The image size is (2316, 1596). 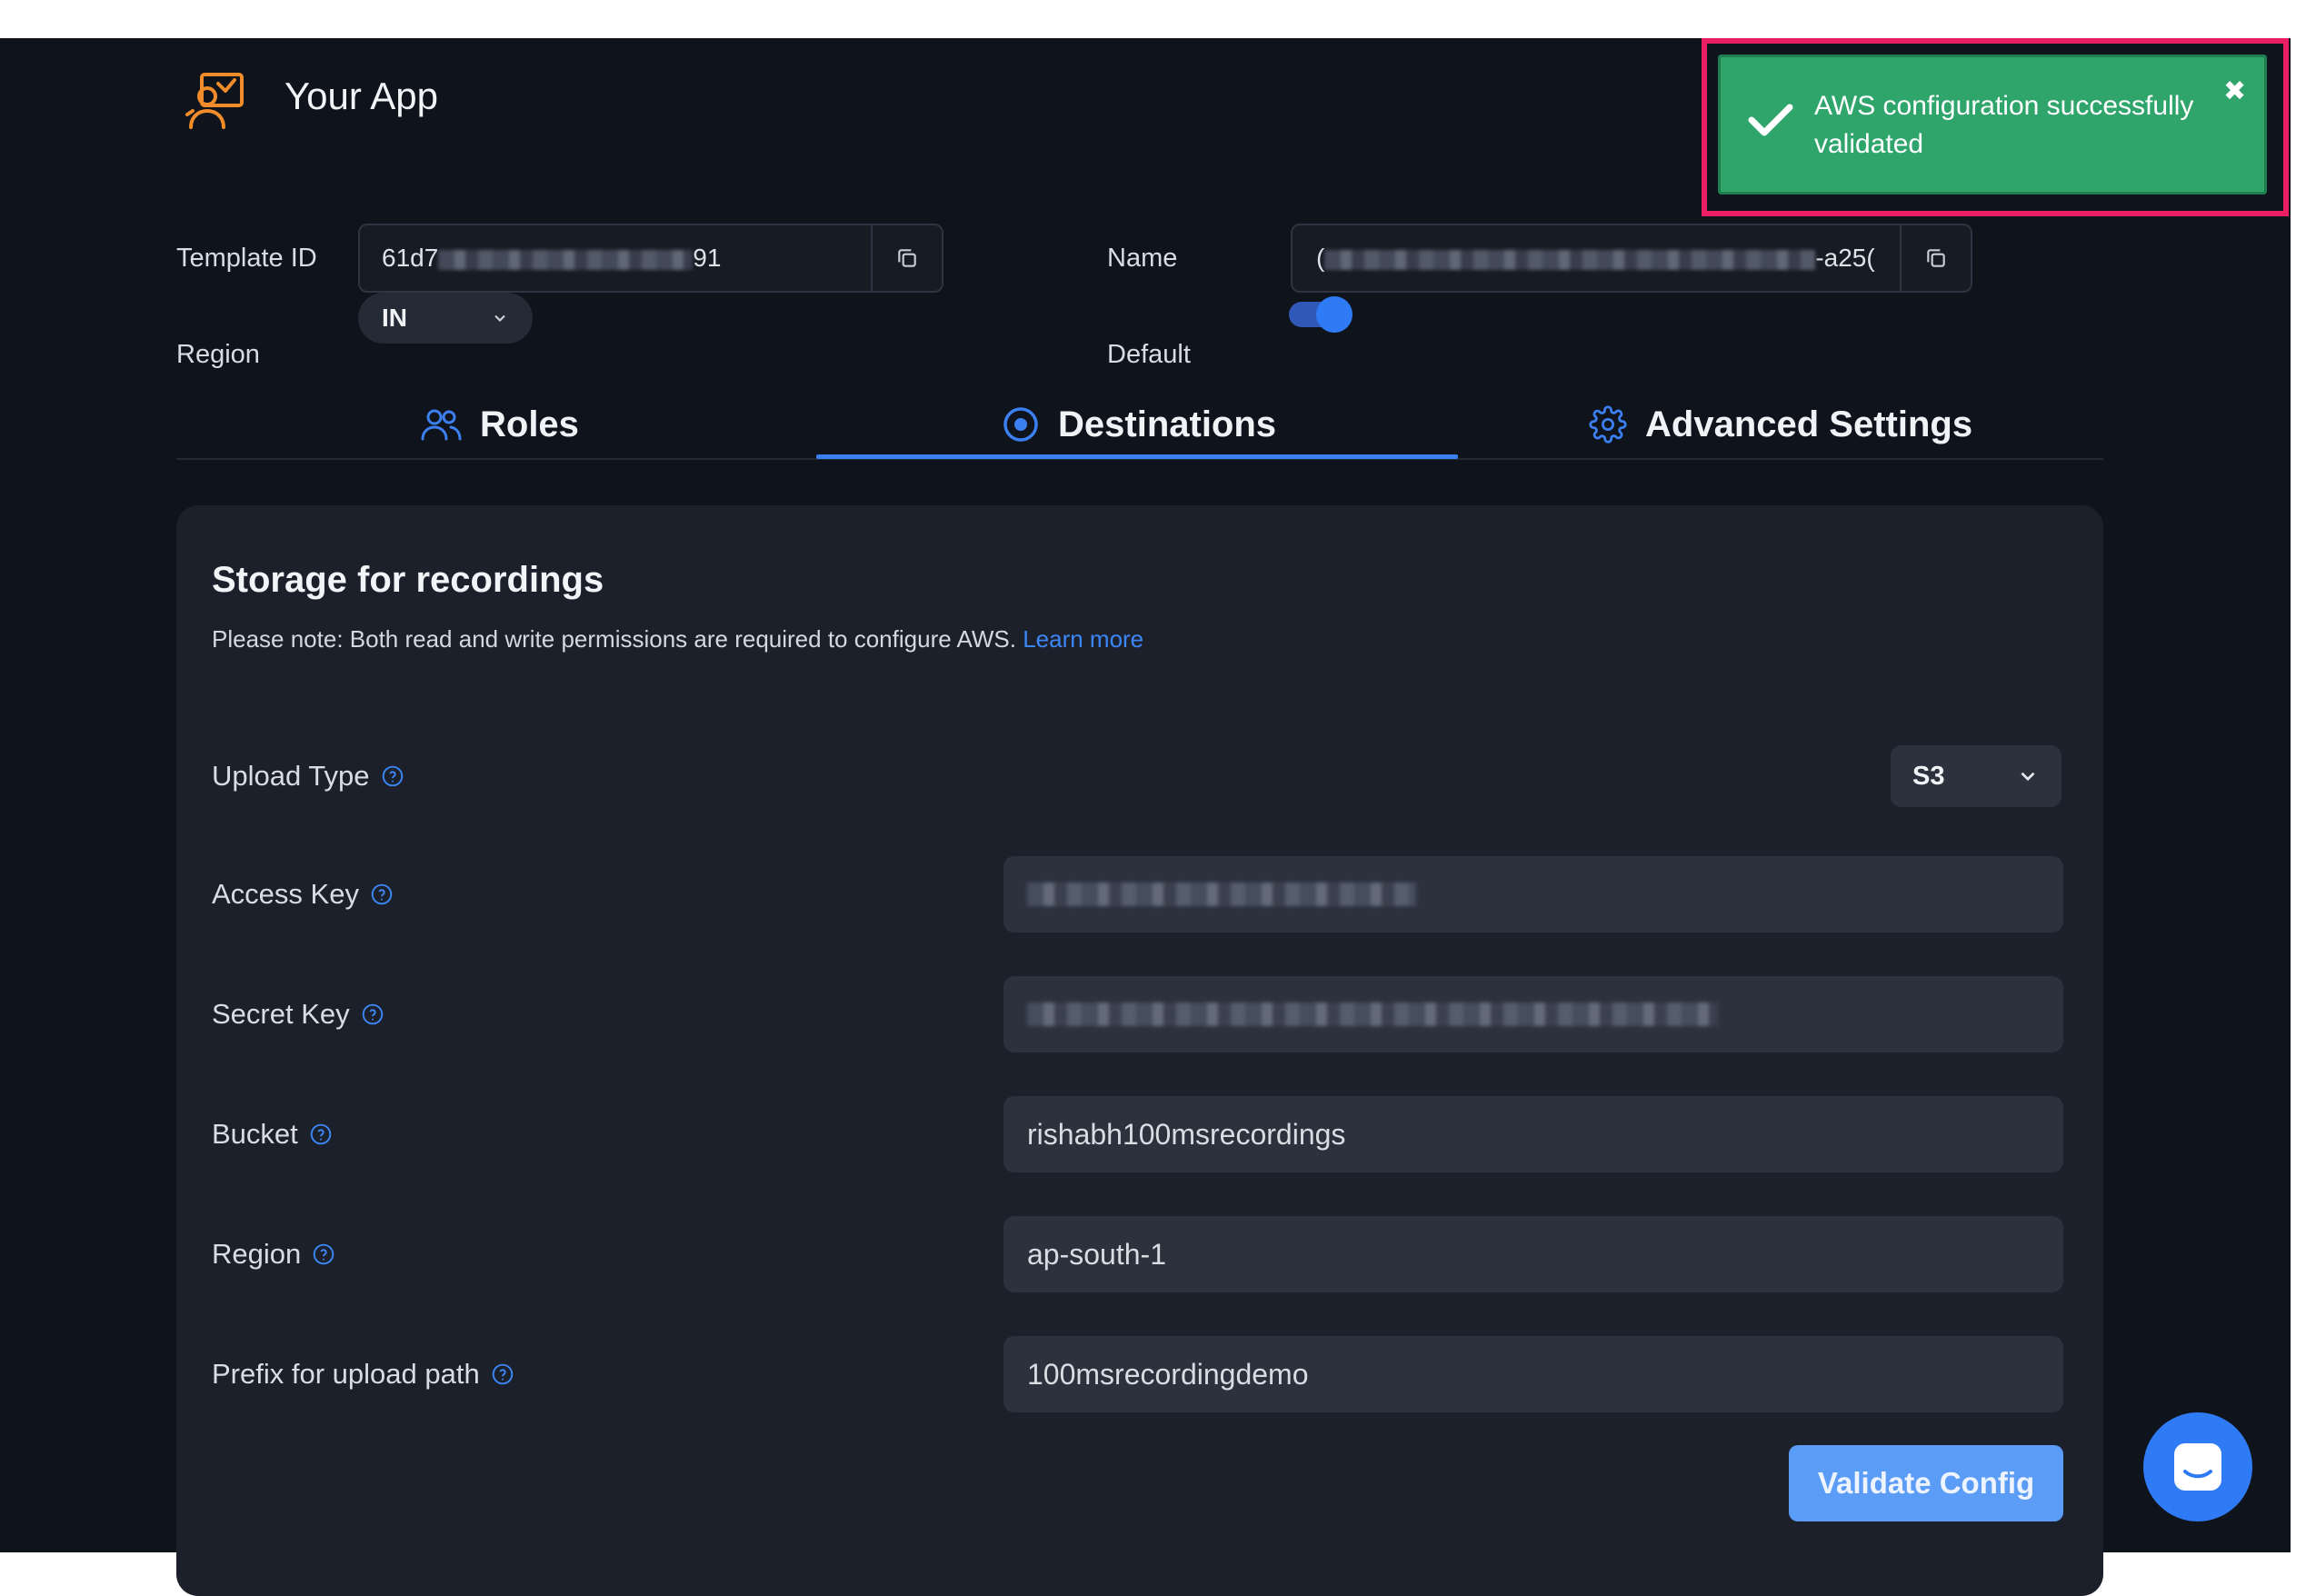 What do you see at coordinates (2234, 91) in the screenshot?
I see `close-icon: ✖` at bounding box center [2234, 91].